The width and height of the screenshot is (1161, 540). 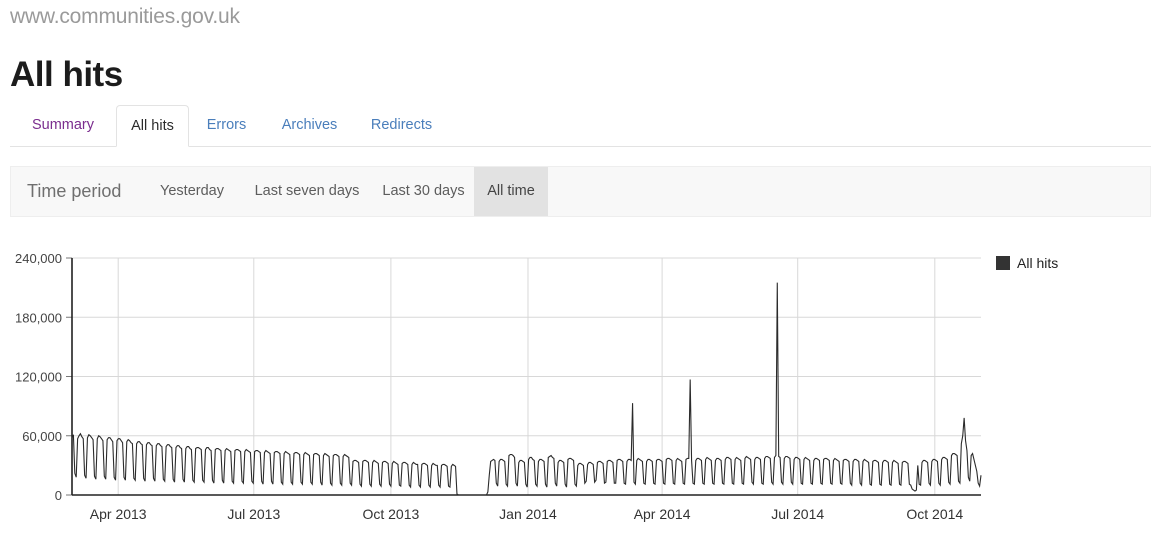 I want to click on legend-swatch-all-hits, so click(x=1003, y=263).